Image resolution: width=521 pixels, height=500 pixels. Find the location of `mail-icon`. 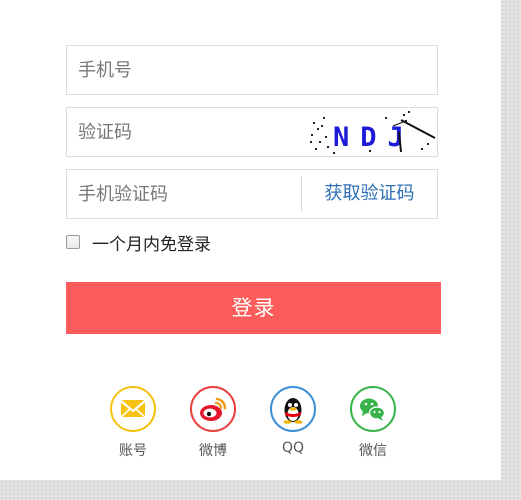

mail-icon is located at coordinates (133, 409).